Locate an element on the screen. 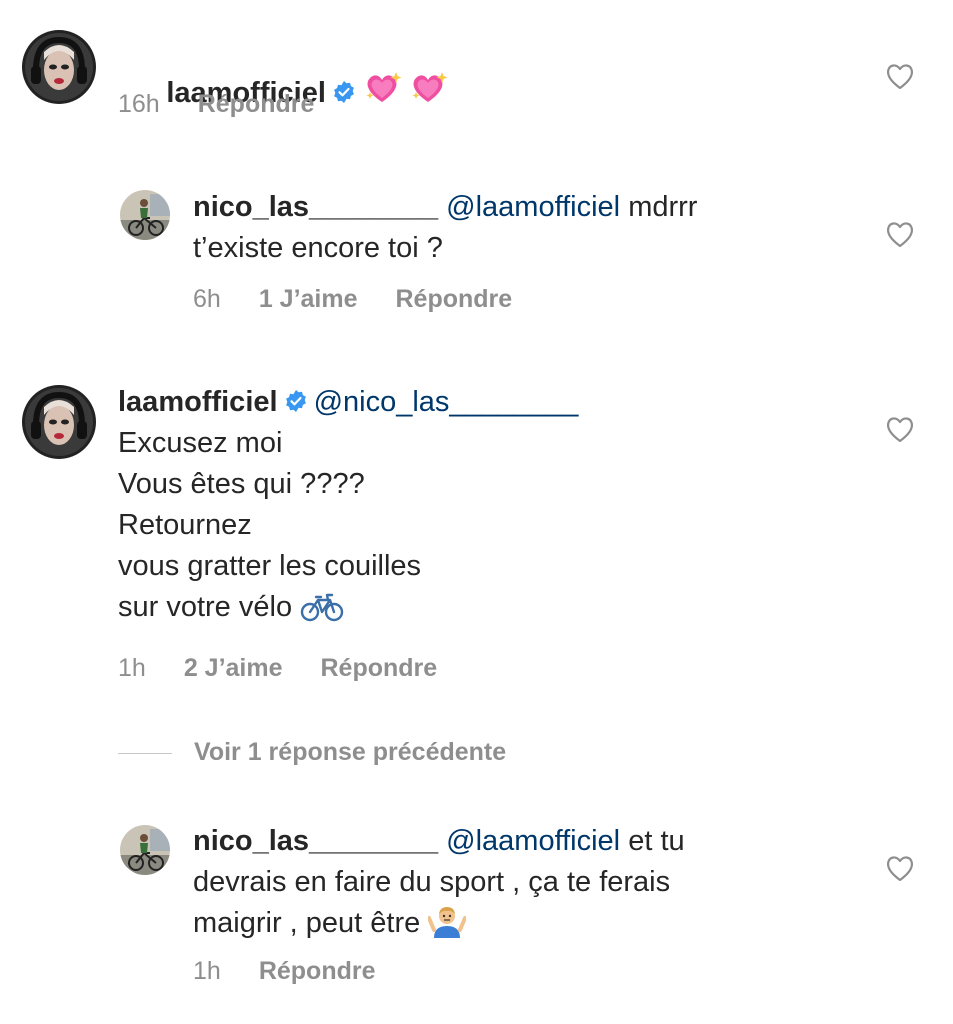 This screenshot has height=1024, width=953. comment-text: maigrir , peut être is located at coordinates (307, 923).